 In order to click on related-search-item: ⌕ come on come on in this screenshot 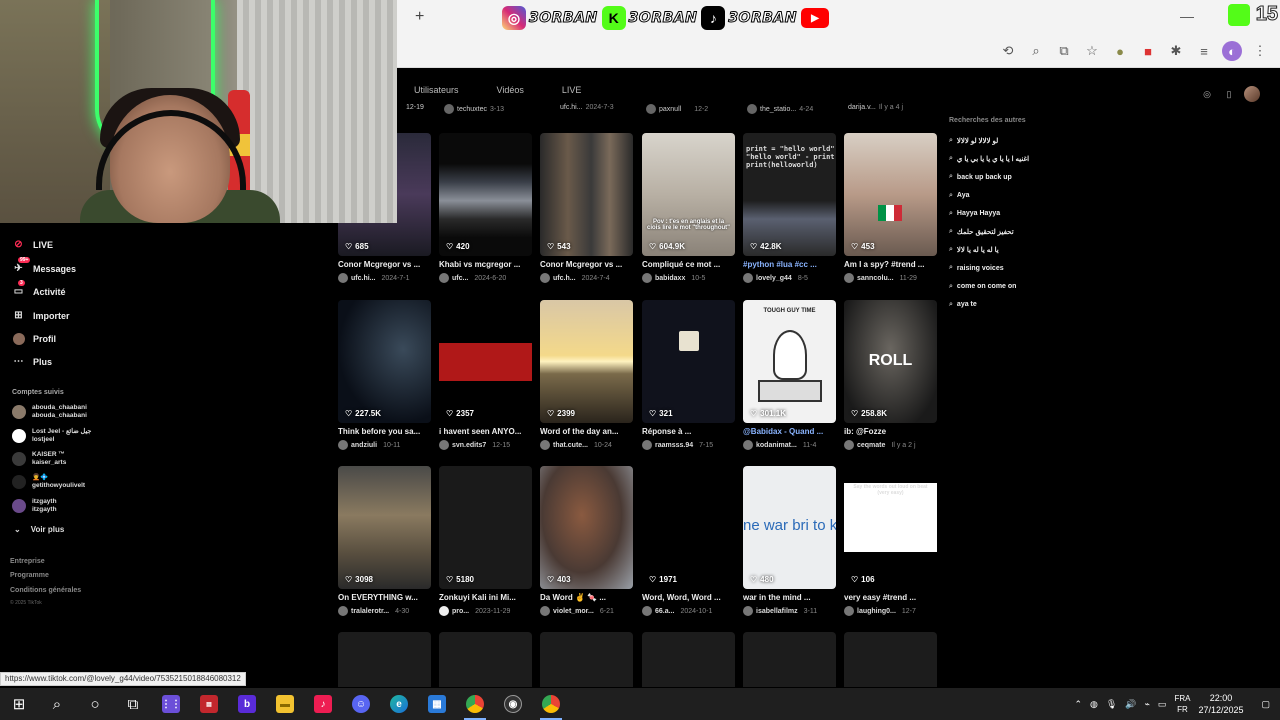, I will do `click(1049, 287)`.